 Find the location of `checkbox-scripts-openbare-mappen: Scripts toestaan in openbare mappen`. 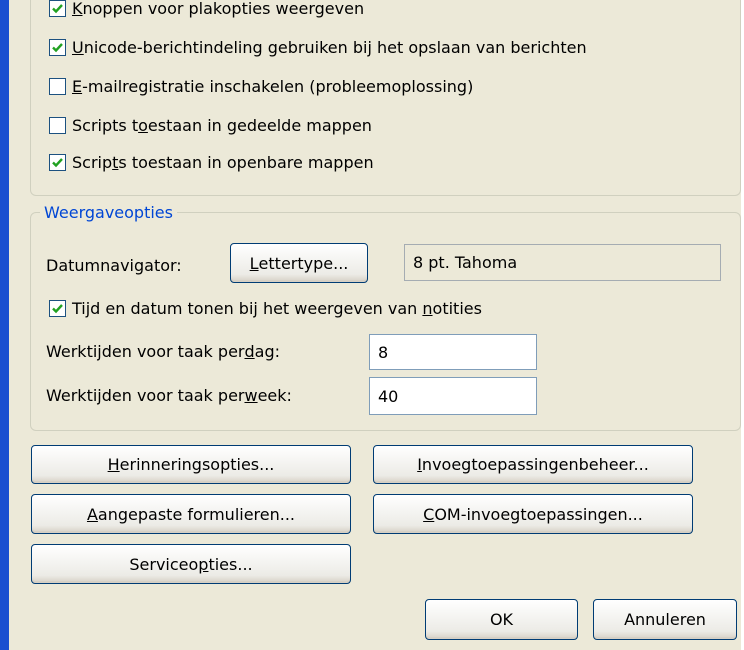

checkbox-scripts-openbare-mappen: Scripts toestaan in openbare mappen is located at coordinates (211, 162).